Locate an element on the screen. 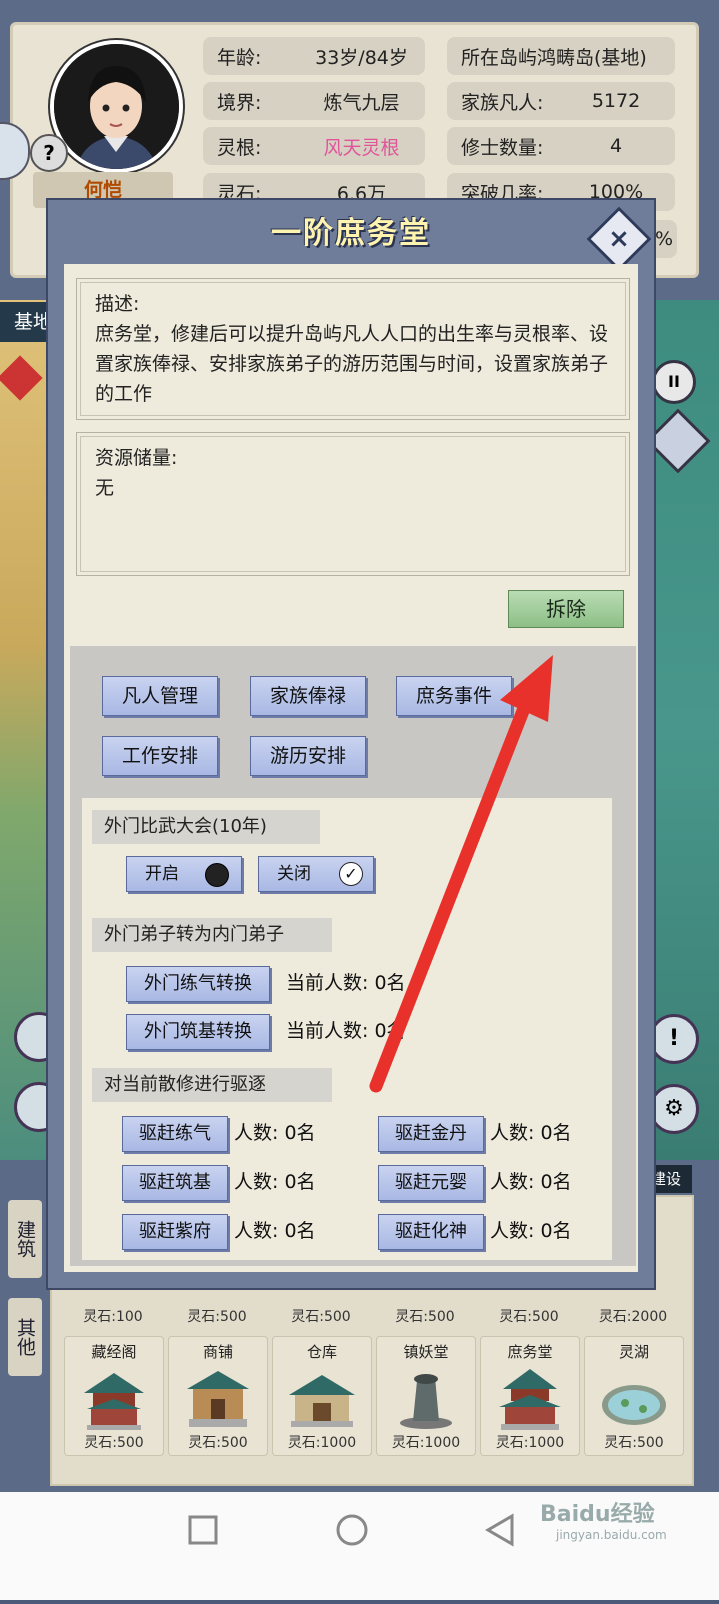 This screenshot has width=719, height=1604. building-card: 庶务堂 灵石:1000 is located at coordinates (530, 1396).